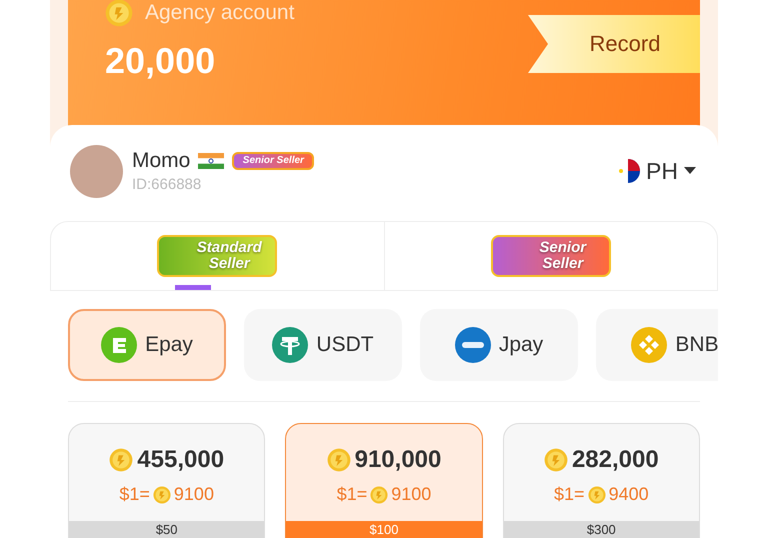 The image size is (768, 538). I want to click on payment-method: Jpay, so click(499, 345).